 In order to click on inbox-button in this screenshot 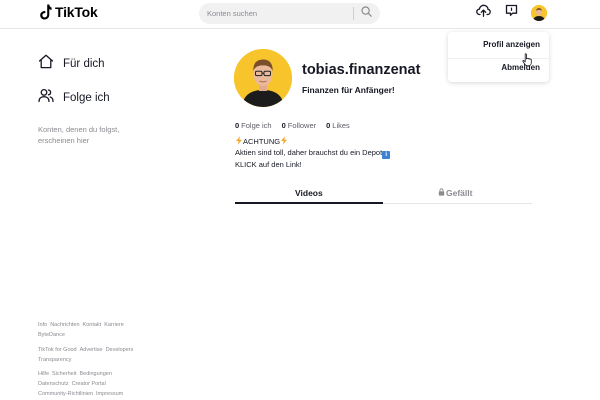, I will do `click(511, 13)`.